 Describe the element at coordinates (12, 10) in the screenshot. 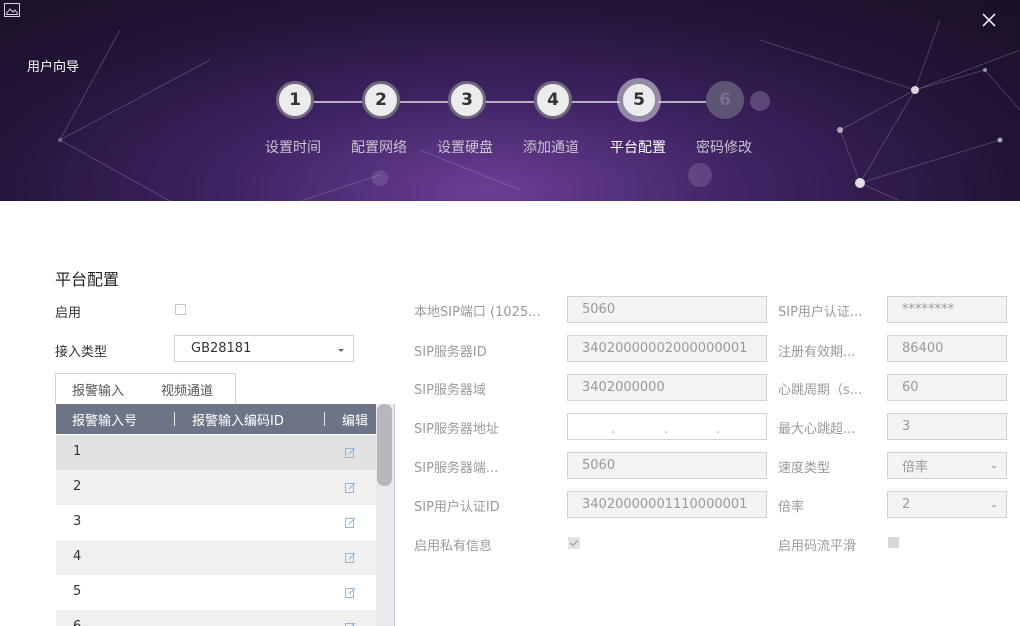

I see `window-image-icon` at that location.